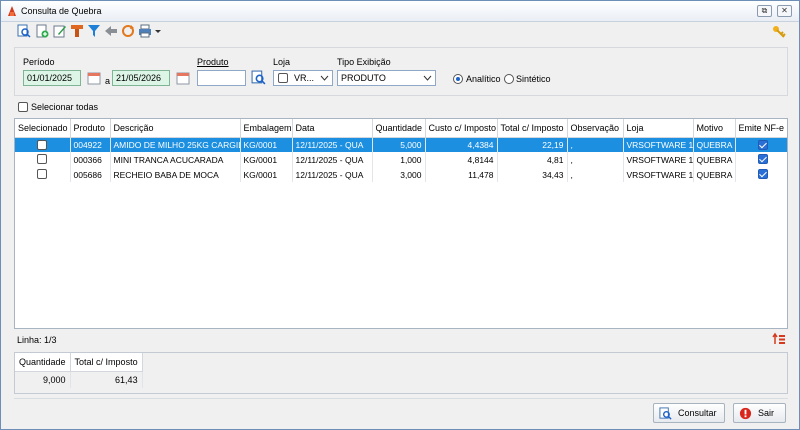 This screenshot has width=800, height=430. Describe the element at coordinates (213, 62) in the screenshot. I see `produto-label: Produto` at that location.